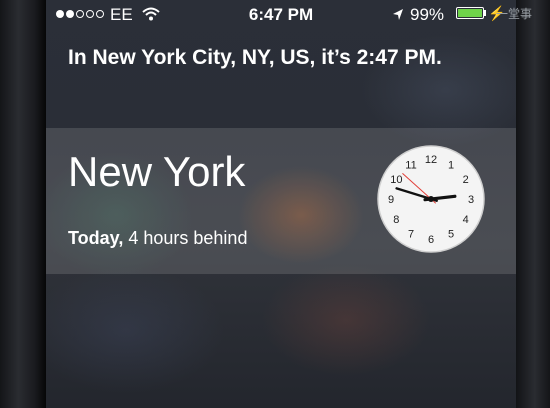  Describe the element at coordinates (514, 14) in the screenshot. I see `watermark-text: 一堂事` at that location.